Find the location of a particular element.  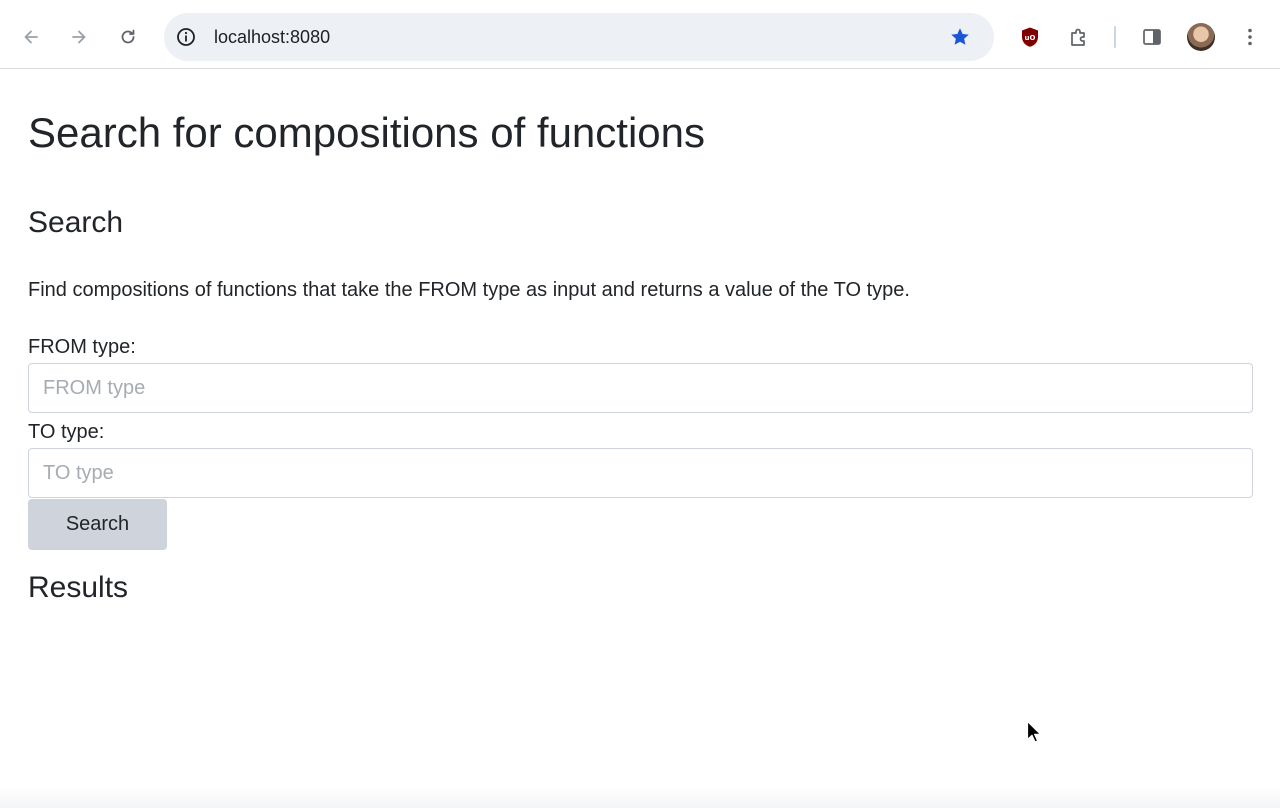

side-panel-button is located at coordinates (1152, 37).